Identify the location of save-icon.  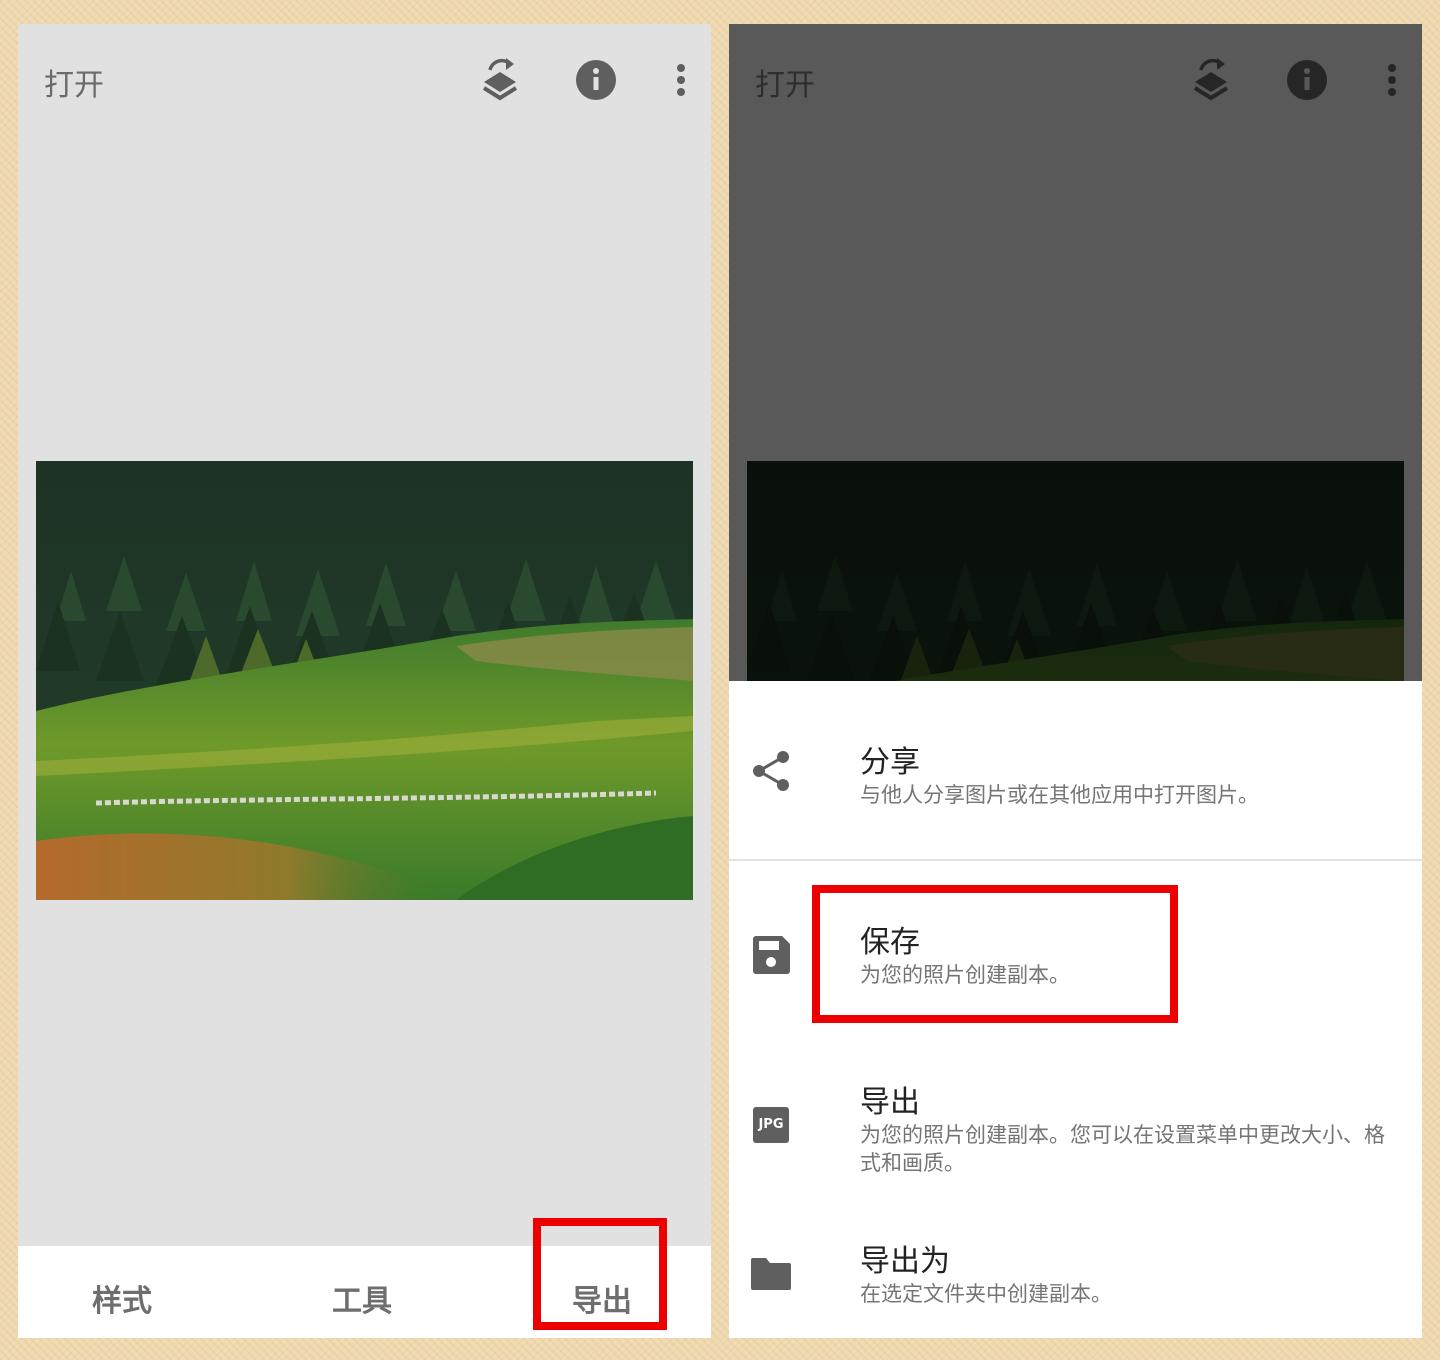
(771, 955).